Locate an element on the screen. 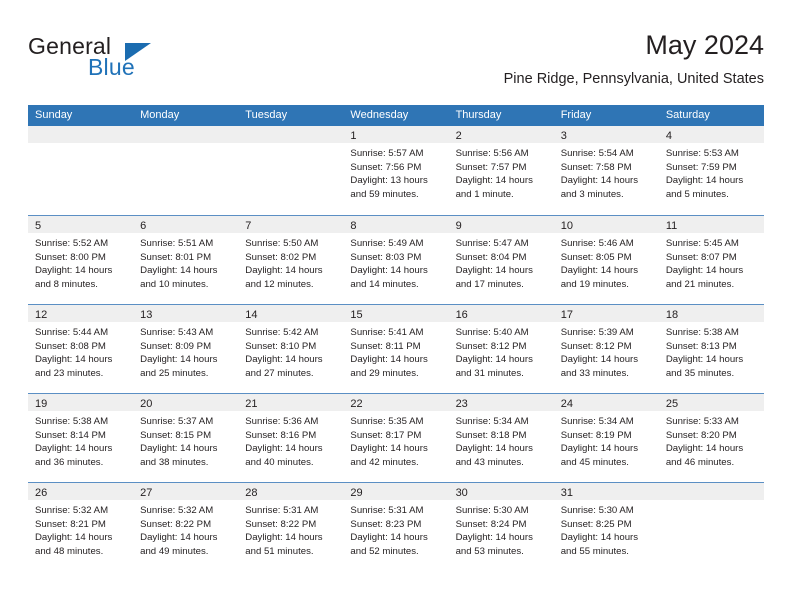 This screenshot has width=792, height=612. day-detail-line: Sunset: 7:56 PM is located at coordinates (386, 167).